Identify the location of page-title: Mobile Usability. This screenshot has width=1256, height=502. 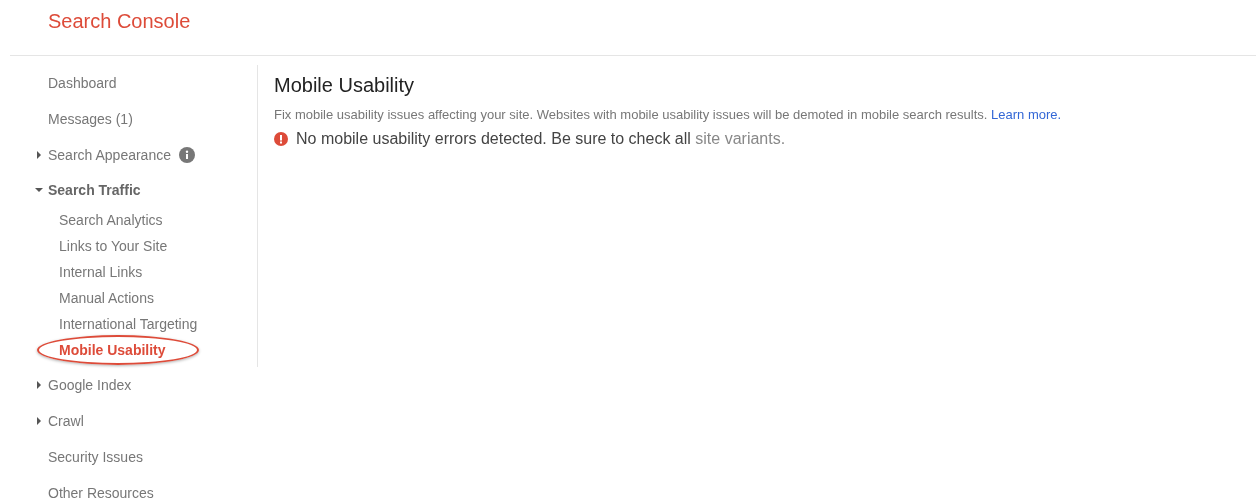
(345, 85).